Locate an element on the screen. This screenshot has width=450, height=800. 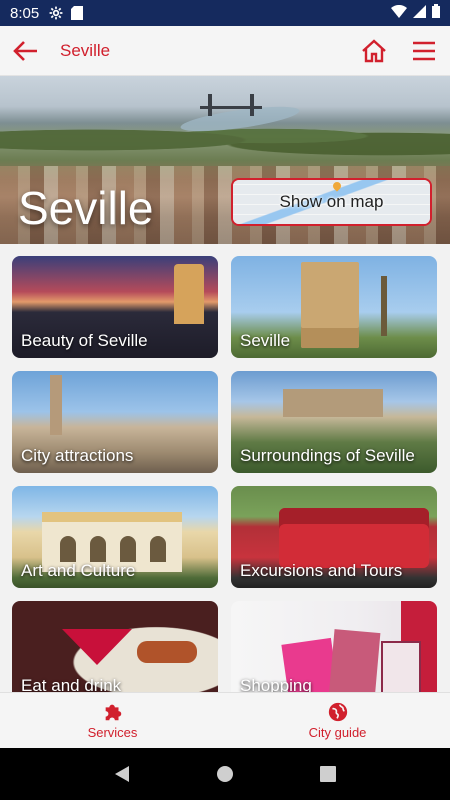
card-surroundings-of-seville: Surroundings of Seville is located at coordinates (334, 422).